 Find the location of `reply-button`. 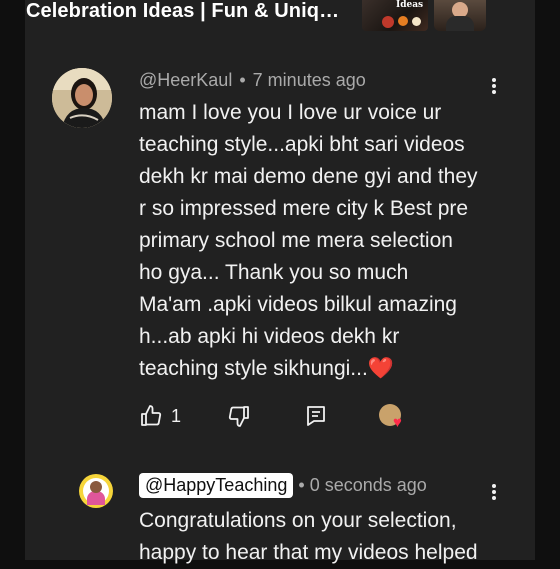

reply-button is located at coordinates (316, 416).